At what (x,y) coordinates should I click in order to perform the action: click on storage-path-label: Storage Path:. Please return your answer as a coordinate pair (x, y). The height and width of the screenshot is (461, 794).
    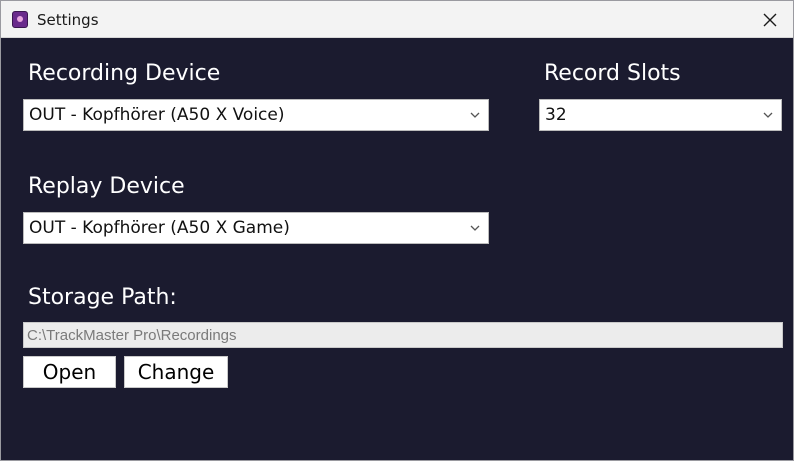
    Looking at the image, I should click on (102, 297).